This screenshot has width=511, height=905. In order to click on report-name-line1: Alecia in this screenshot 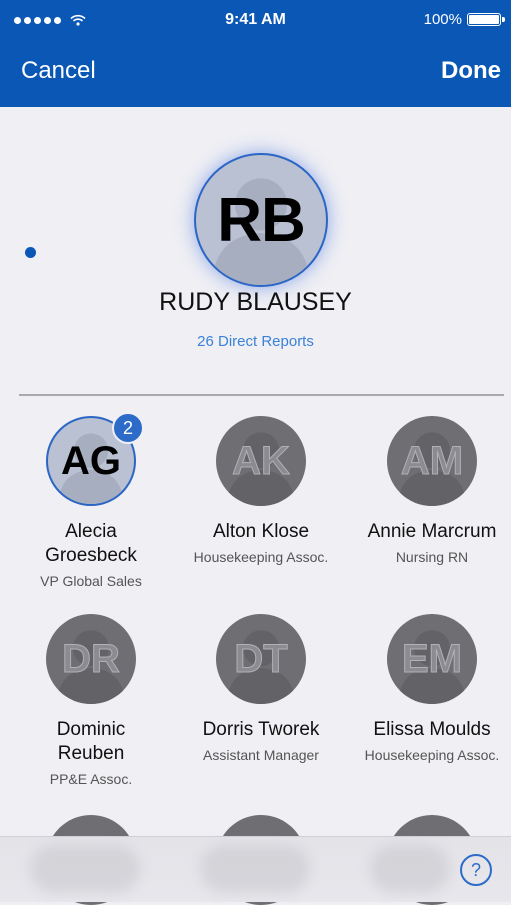, I will do `click(91, 531)`.